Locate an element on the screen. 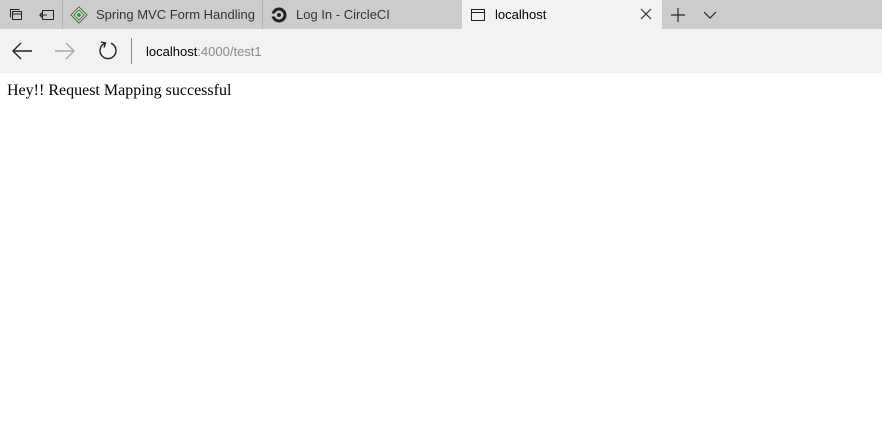 This screenshot has height=446, width=882. tab-localhost: localhost is located at coordinates (562, 14).